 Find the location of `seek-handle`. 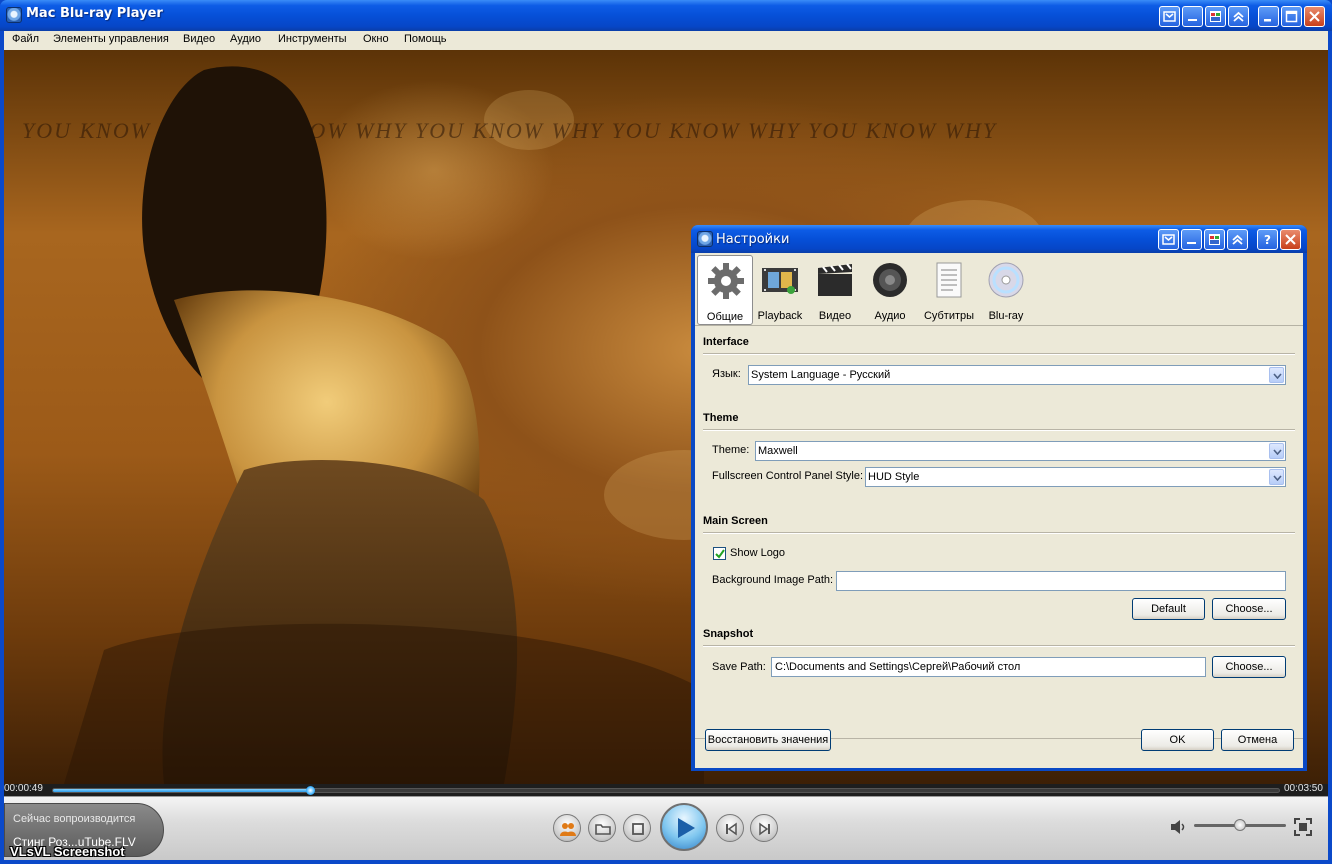

seek-handle is located at coordinates (311, 790).